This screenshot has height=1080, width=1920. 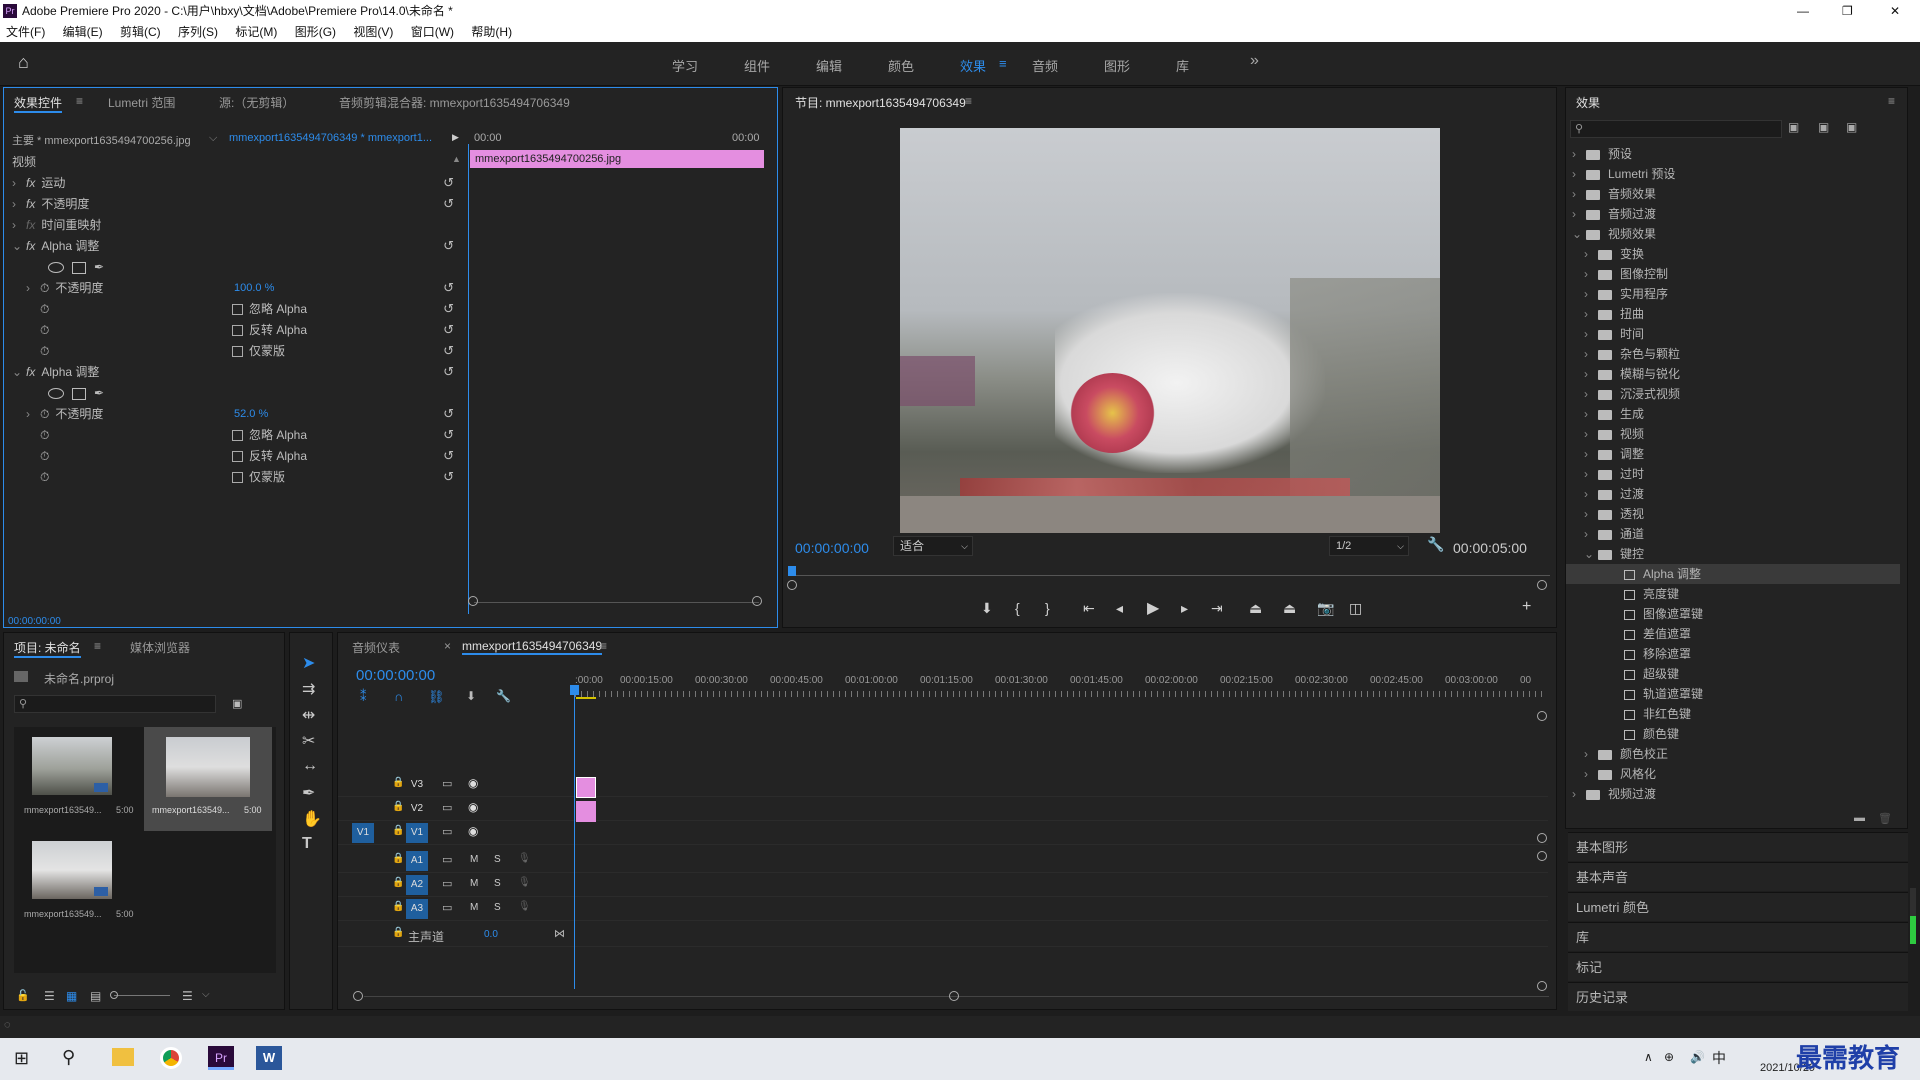 What do you see at coordinates (1738, 936) in the screenshot?
I see `section-libraries: 库` at bounding box center [1738, 936].